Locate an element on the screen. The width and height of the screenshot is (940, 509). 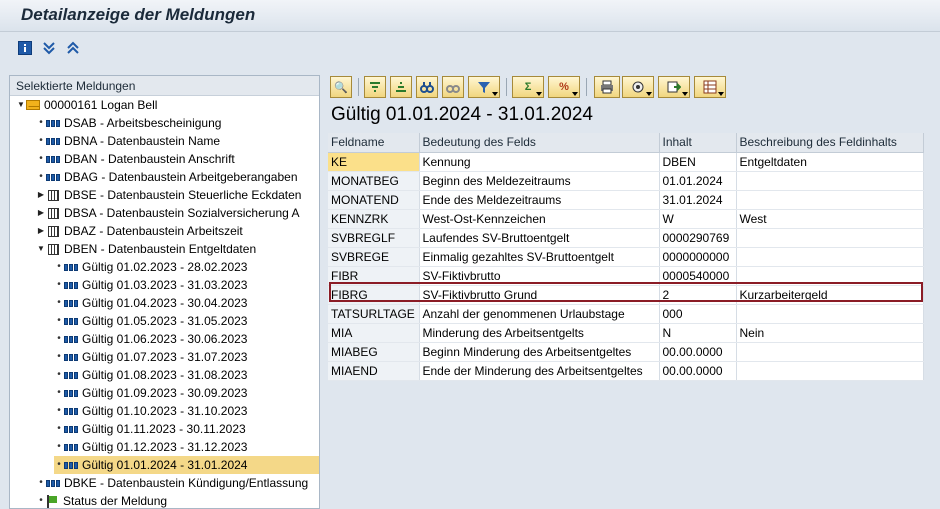
column-header: Beschreibung des Feldinhalts is located at coordinates (830, 143).